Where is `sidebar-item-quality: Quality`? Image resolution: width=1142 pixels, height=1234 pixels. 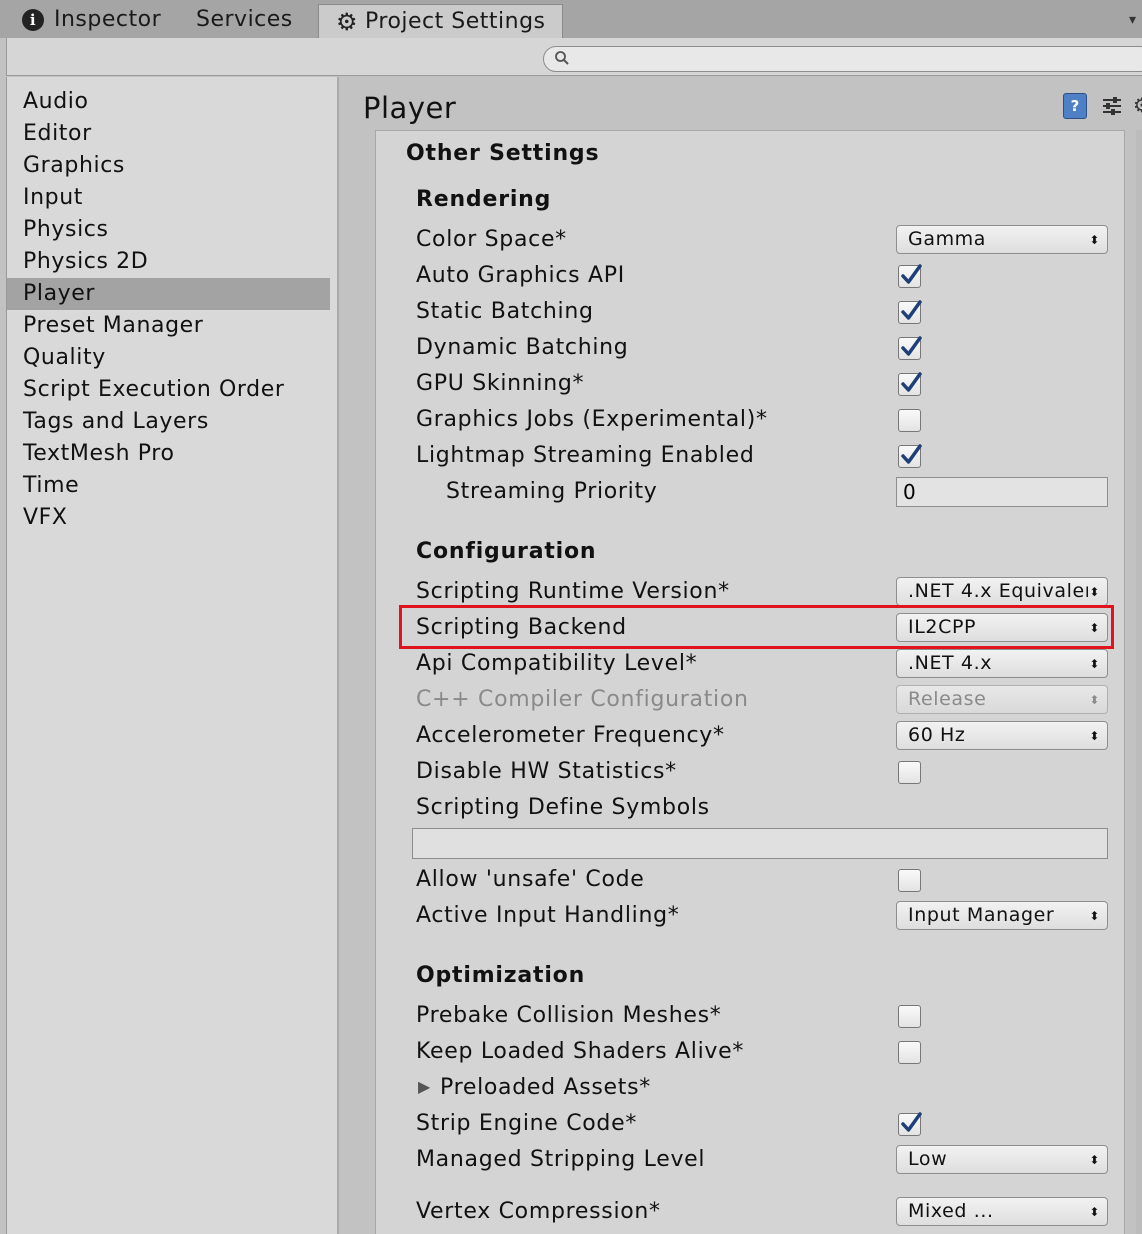 sidebar-item-quality: Quality is located at coordinates (168, 358).